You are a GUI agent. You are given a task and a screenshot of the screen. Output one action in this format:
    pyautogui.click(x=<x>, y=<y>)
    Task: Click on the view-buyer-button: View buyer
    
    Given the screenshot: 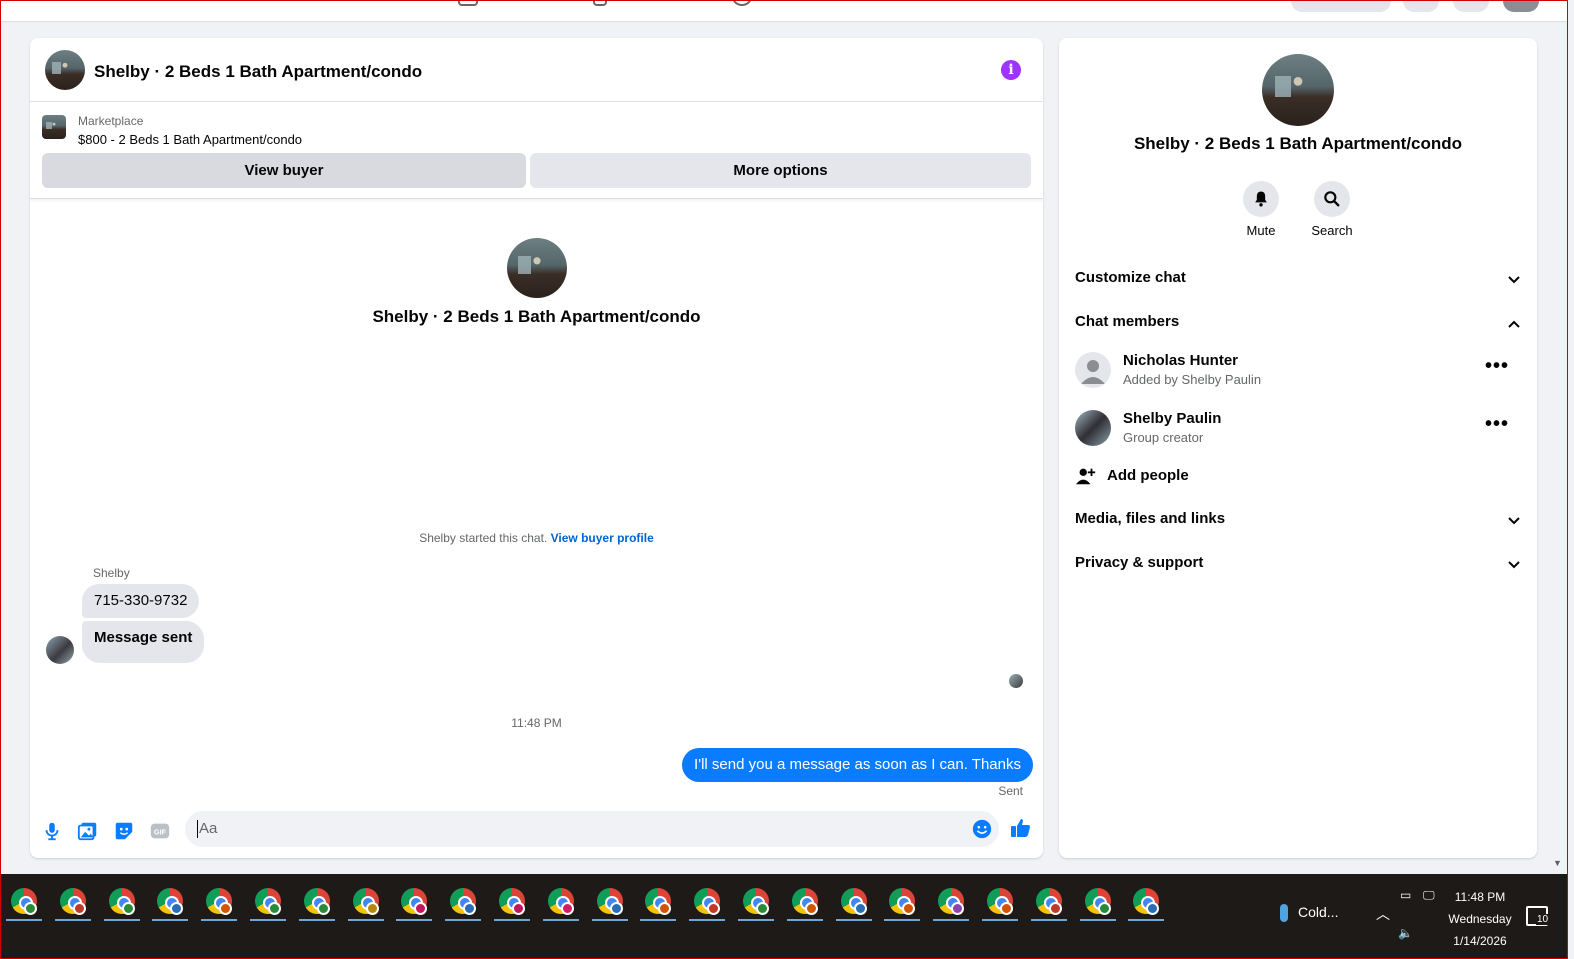 What is the action you would take?
    pyautogui.click(x=284, y=170)
    